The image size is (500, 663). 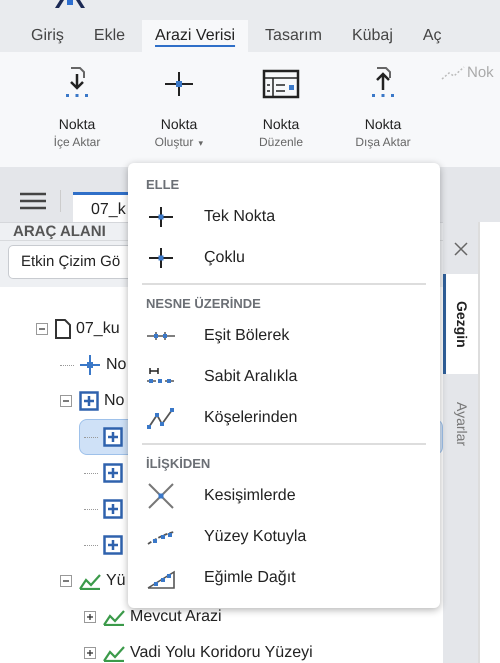 What do you see at coordinates (178, 464) in the screenshot?
I see `menu-section-title: İLİŞKİDEN` at bounding box center [178, 464].